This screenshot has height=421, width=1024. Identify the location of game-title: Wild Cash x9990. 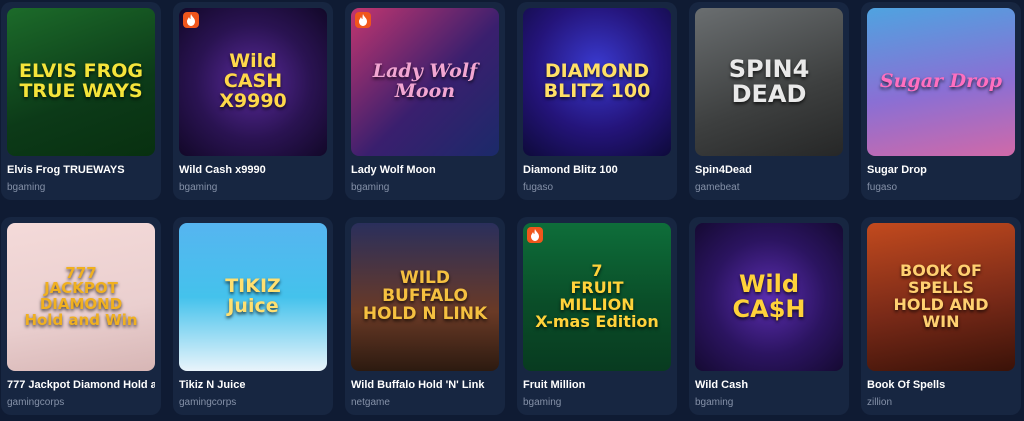
(253, 170).